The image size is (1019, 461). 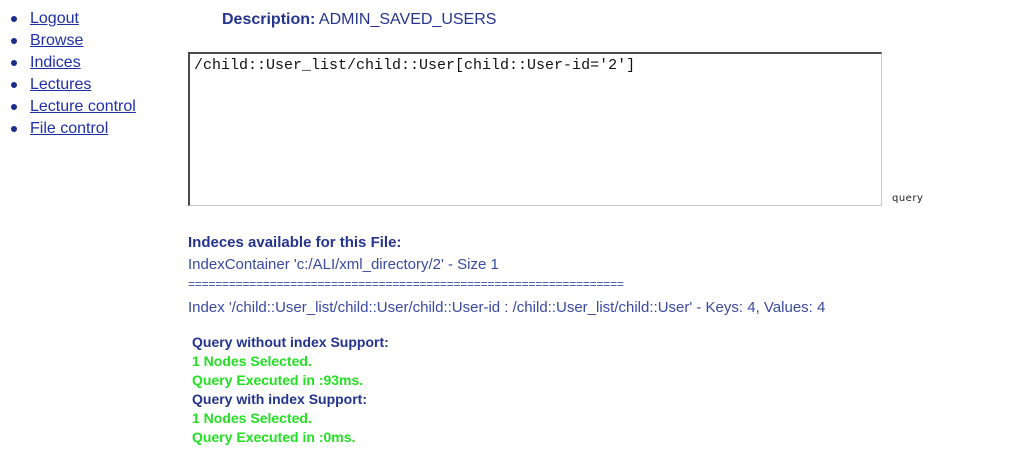 I want to click on nav-item-file-control: File control, so click(x=72, y=129).